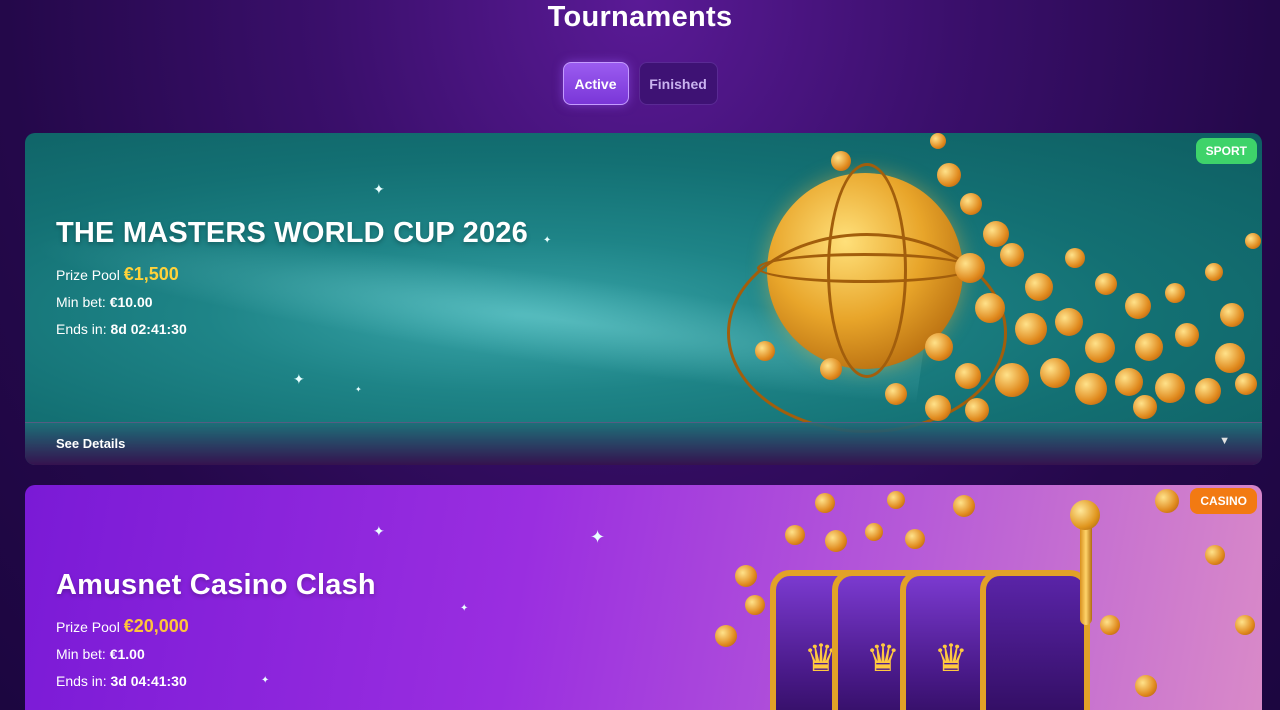  I want to click on ends-in: Ends in: 3d 04:41:30, so click(121, 681).